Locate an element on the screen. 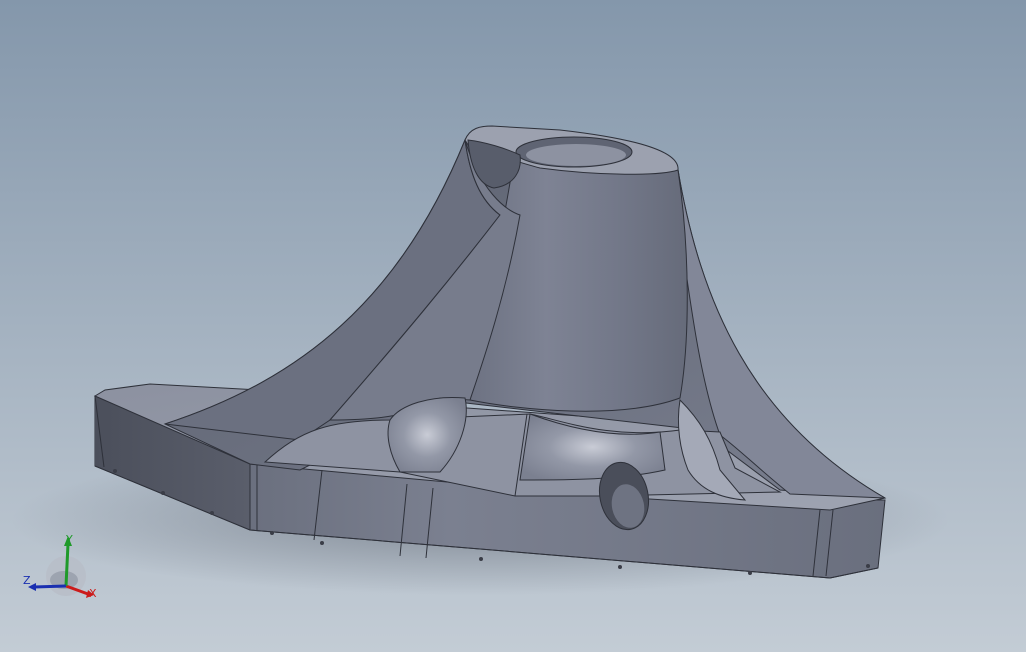  z-axis-label: Z is located at coordinates (27, 580).